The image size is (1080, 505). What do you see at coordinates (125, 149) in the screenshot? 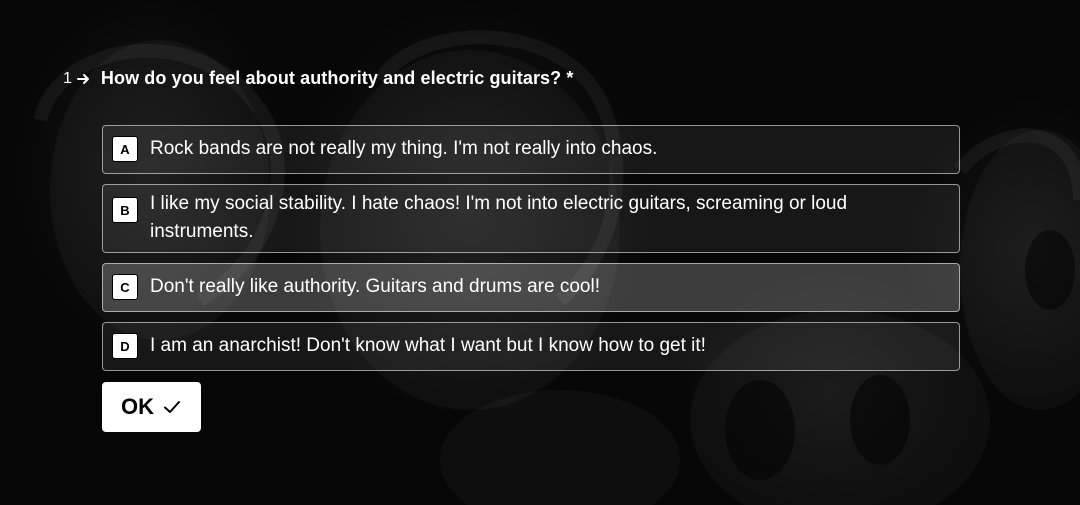
I see `choice-key-badge: A` at bounding box center [125, 149].